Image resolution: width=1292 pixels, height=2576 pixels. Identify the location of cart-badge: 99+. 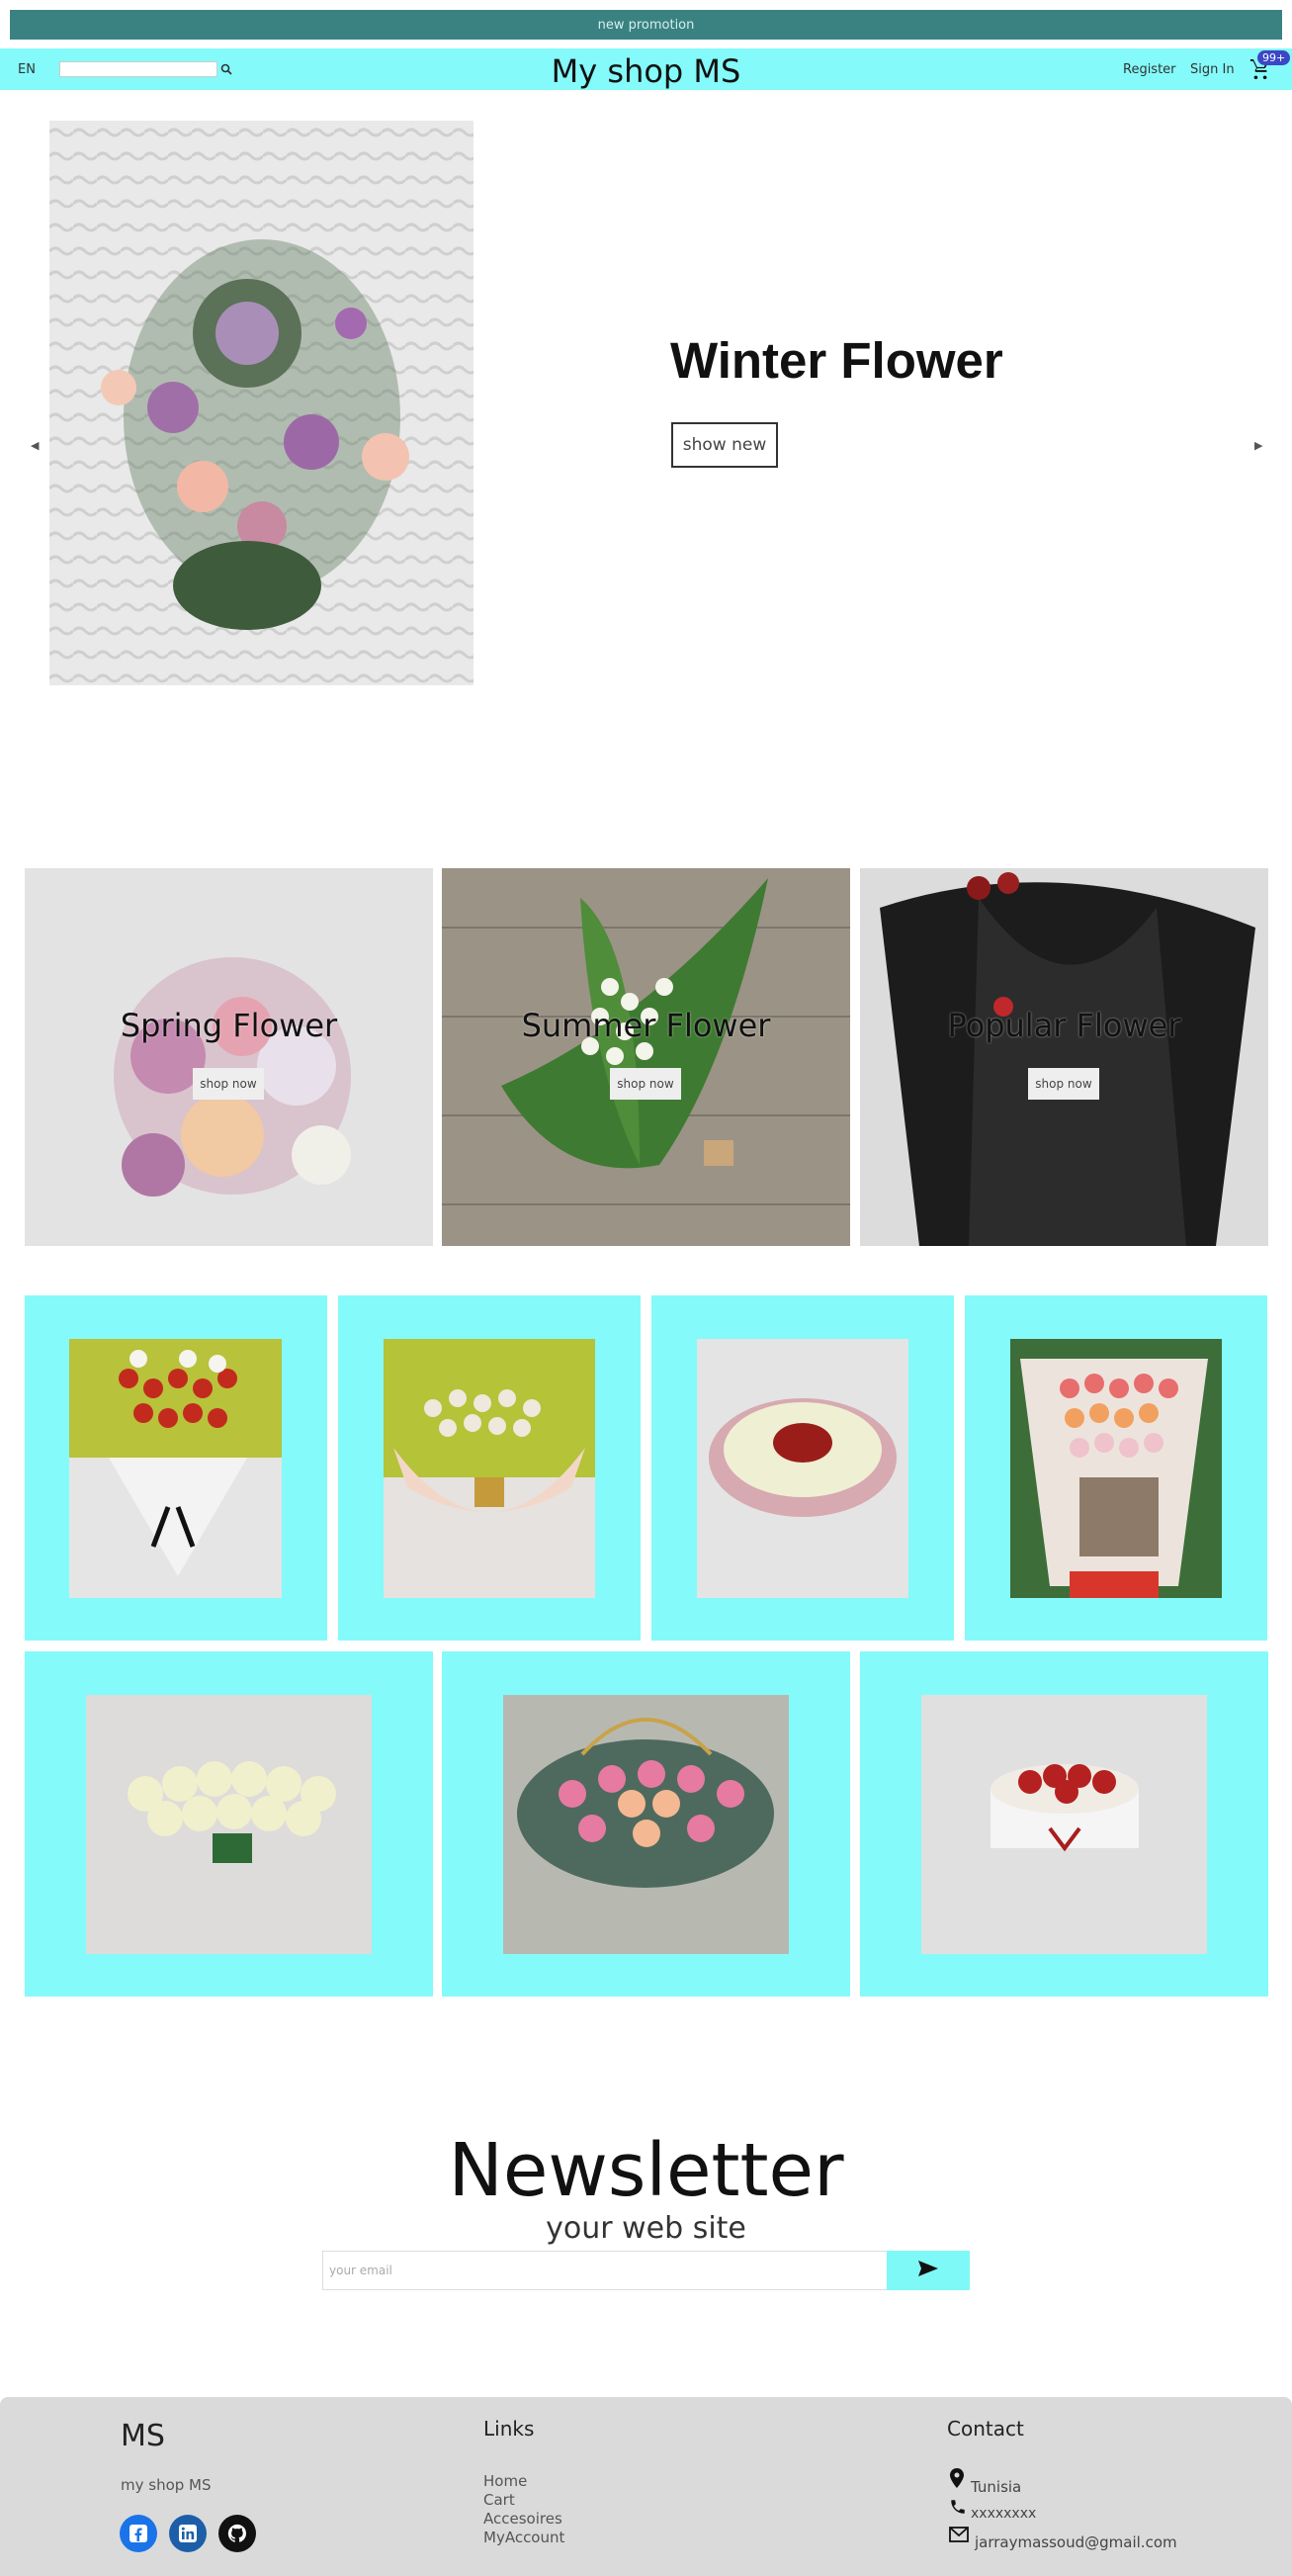
(1274, 57).